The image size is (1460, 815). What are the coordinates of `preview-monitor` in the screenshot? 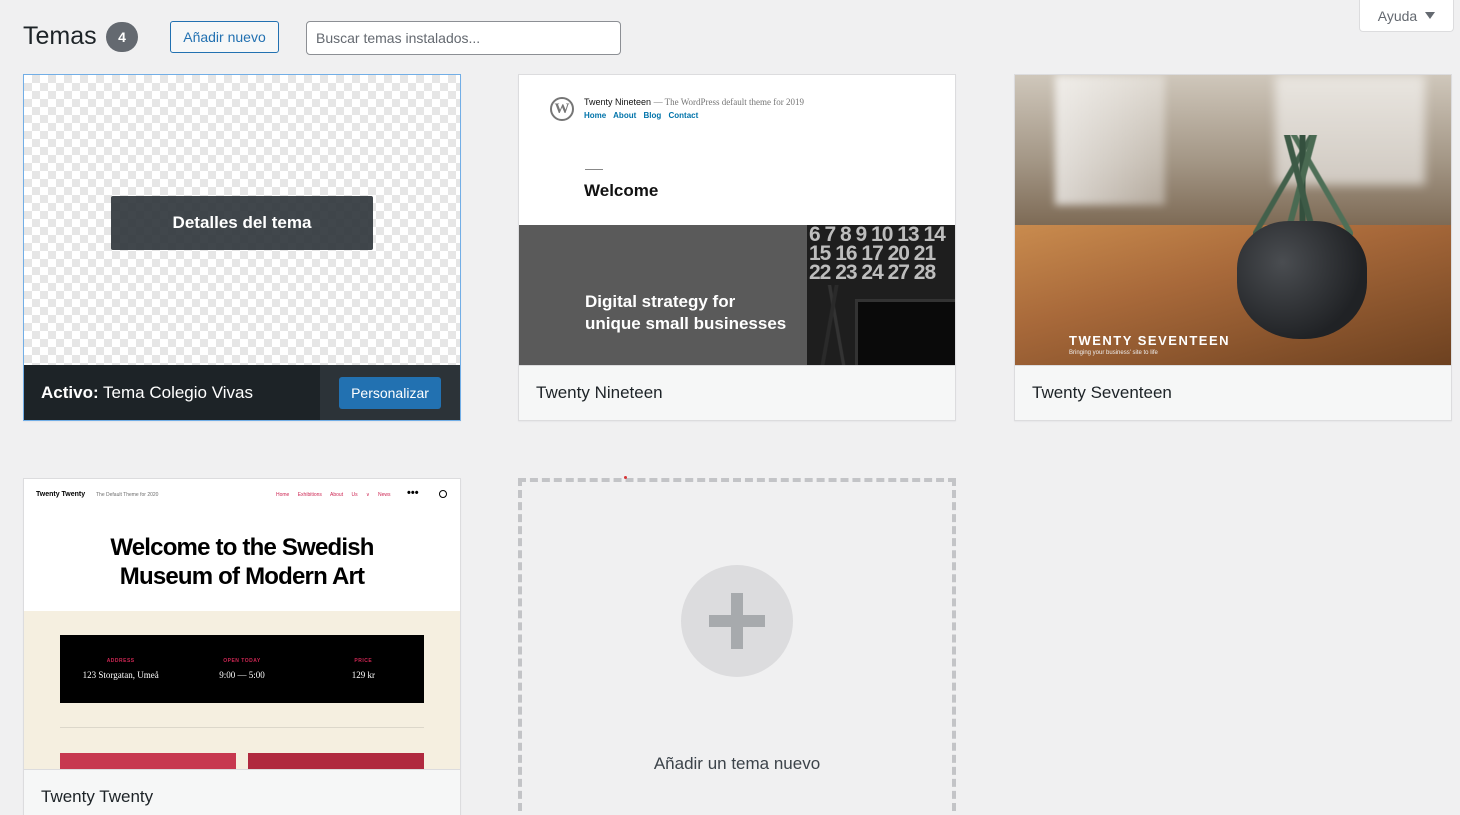 It's located at (905, 332).